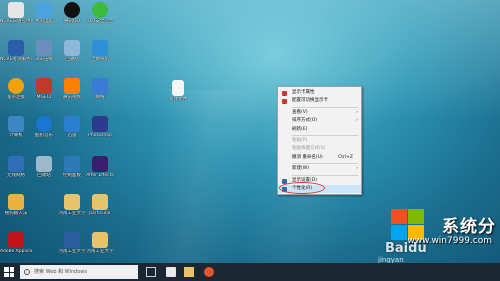 Image resolution: width=500 pixels, height=281 pixels. What do you see at coordinates (100, 164) in the screenshot?
I see `after-effects-icon` at bounding box center [100, 164].